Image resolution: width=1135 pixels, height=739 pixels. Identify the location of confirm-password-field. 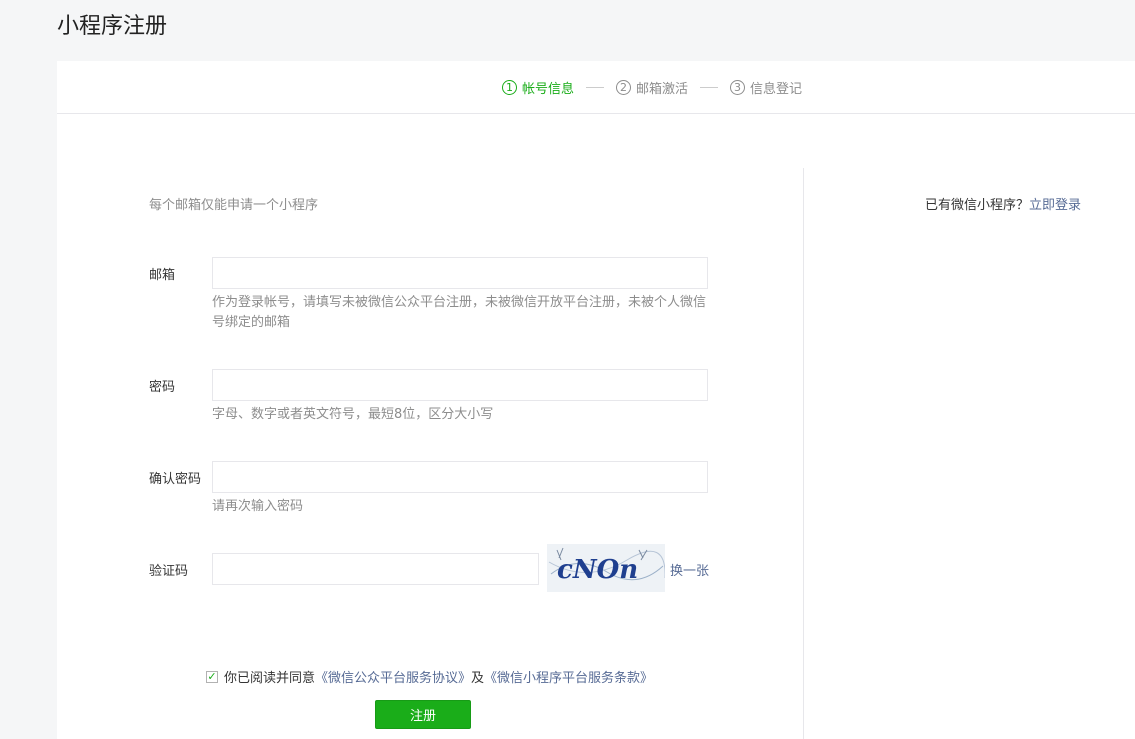
(460, 477).